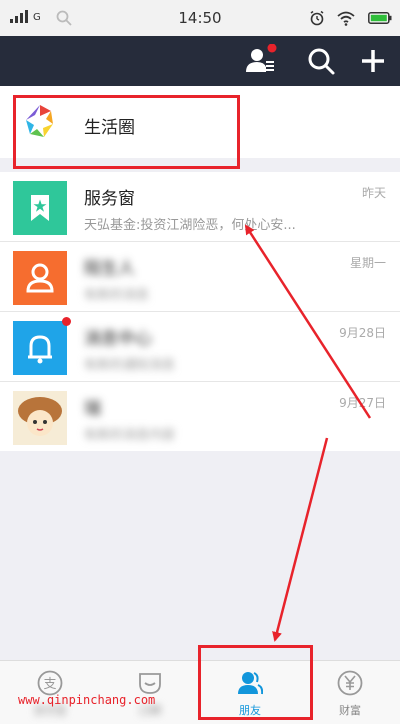 The width and height of the screenshot is (400, 724). I want to click on alarm-icon, so click(317, 18).